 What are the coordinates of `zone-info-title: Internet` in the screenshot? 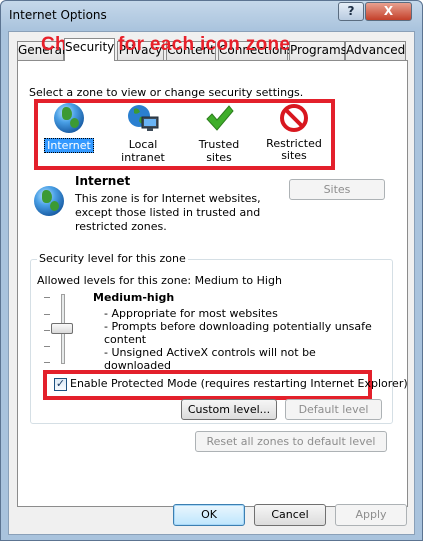 It's located at (103, 181).